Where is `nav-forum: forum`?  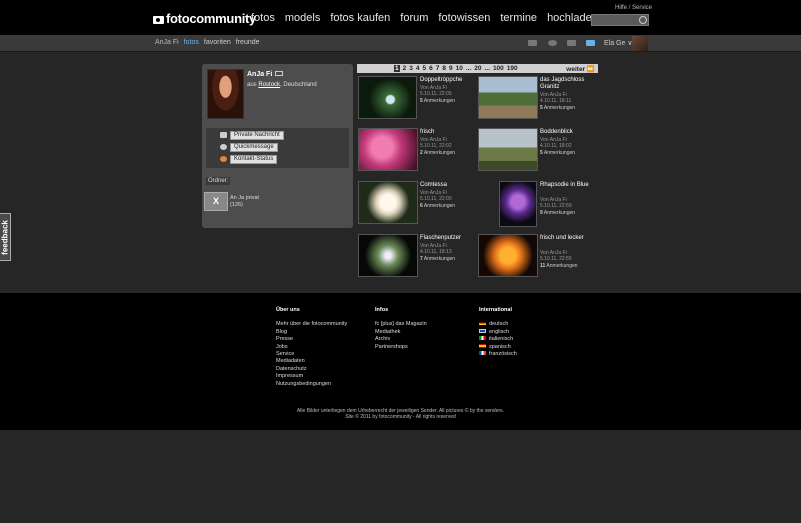
nav-forum: forum is located at coordinates (414, 18).